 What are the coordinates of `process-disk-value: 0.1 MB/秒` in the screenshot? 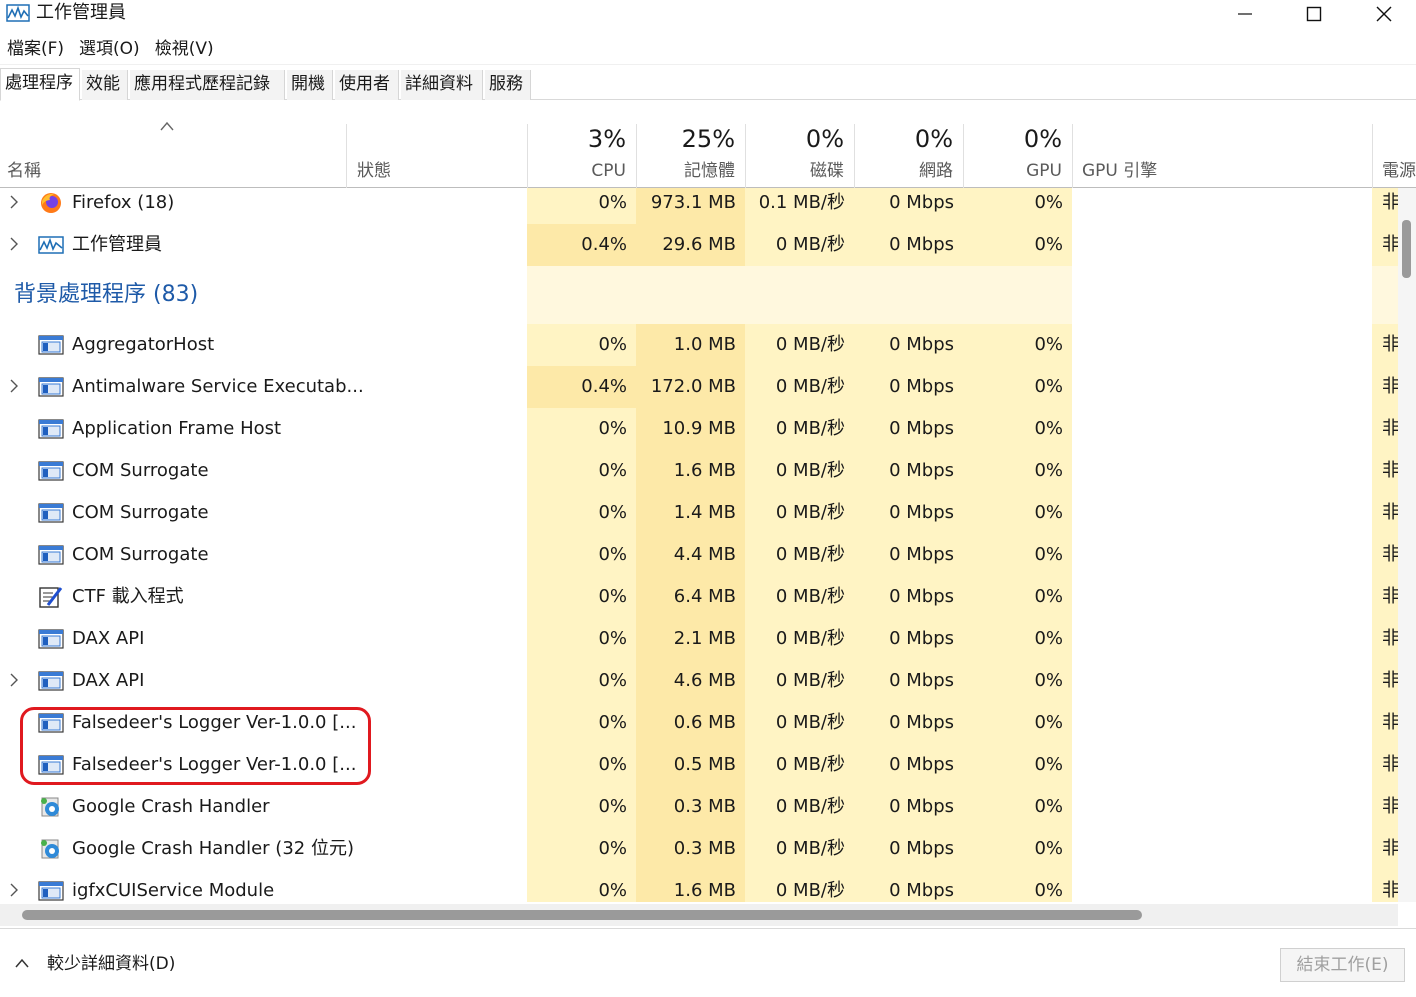 It's located at (801, 202).